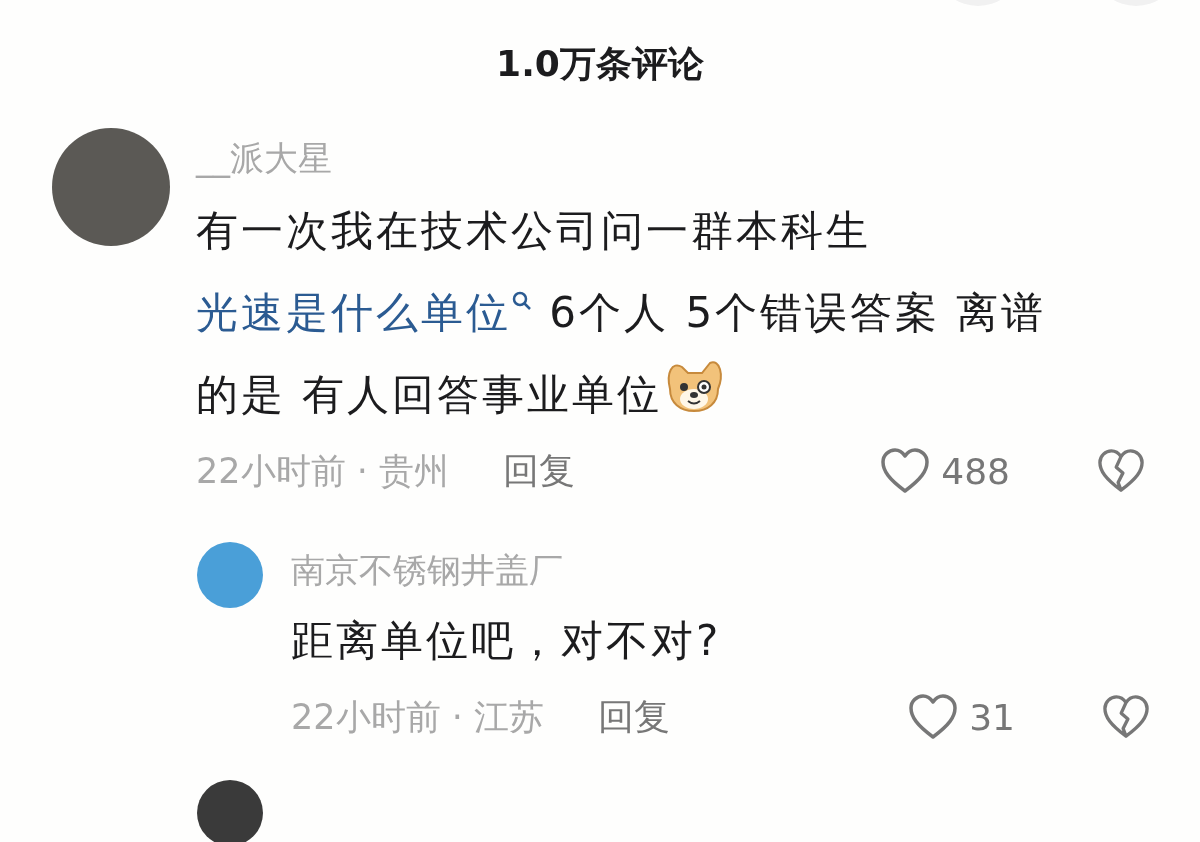  What do you see at coordinates (671, 158) in the screenshot?
I see `user-name: __派大星` at bounding box center [671, 158].